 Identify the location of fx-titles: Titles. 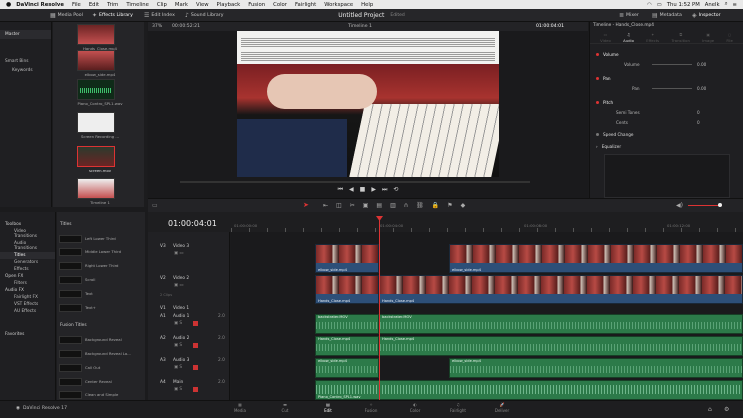
(27, 255).